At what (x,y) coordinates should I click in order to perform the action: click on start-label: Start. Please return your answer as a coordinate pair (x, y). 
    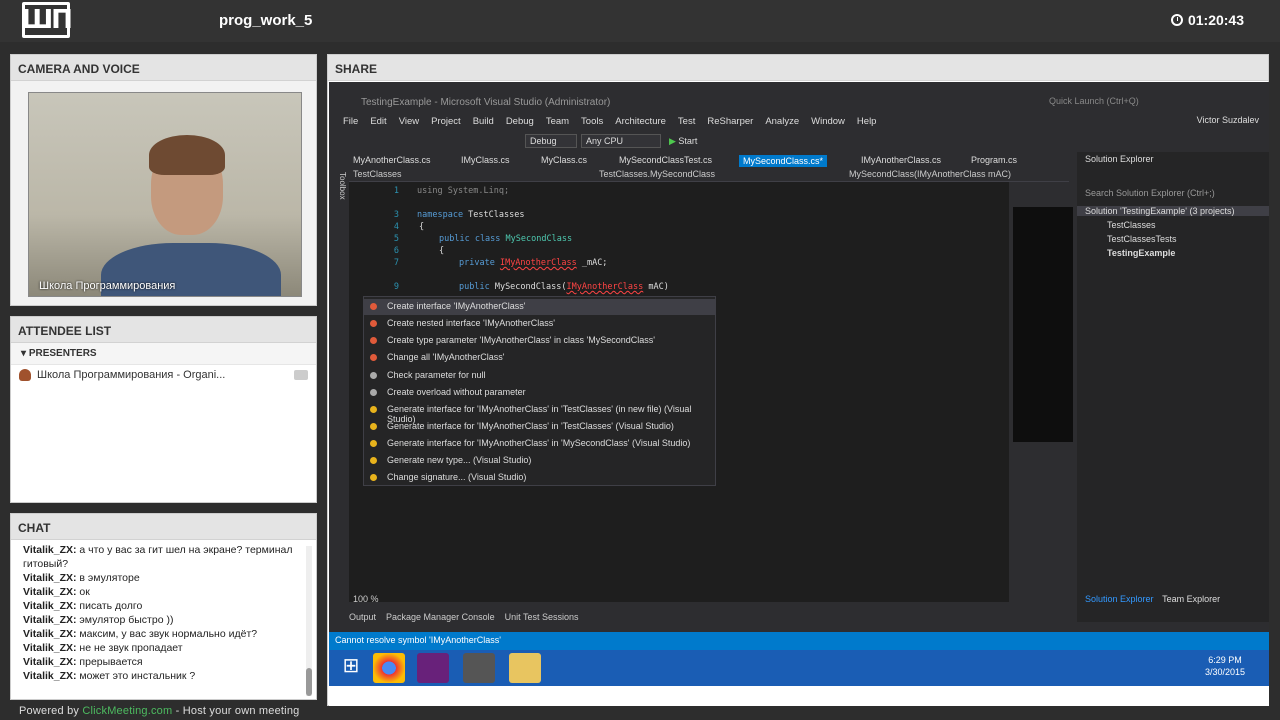
    Looking at the image, I should click on (688, 141).